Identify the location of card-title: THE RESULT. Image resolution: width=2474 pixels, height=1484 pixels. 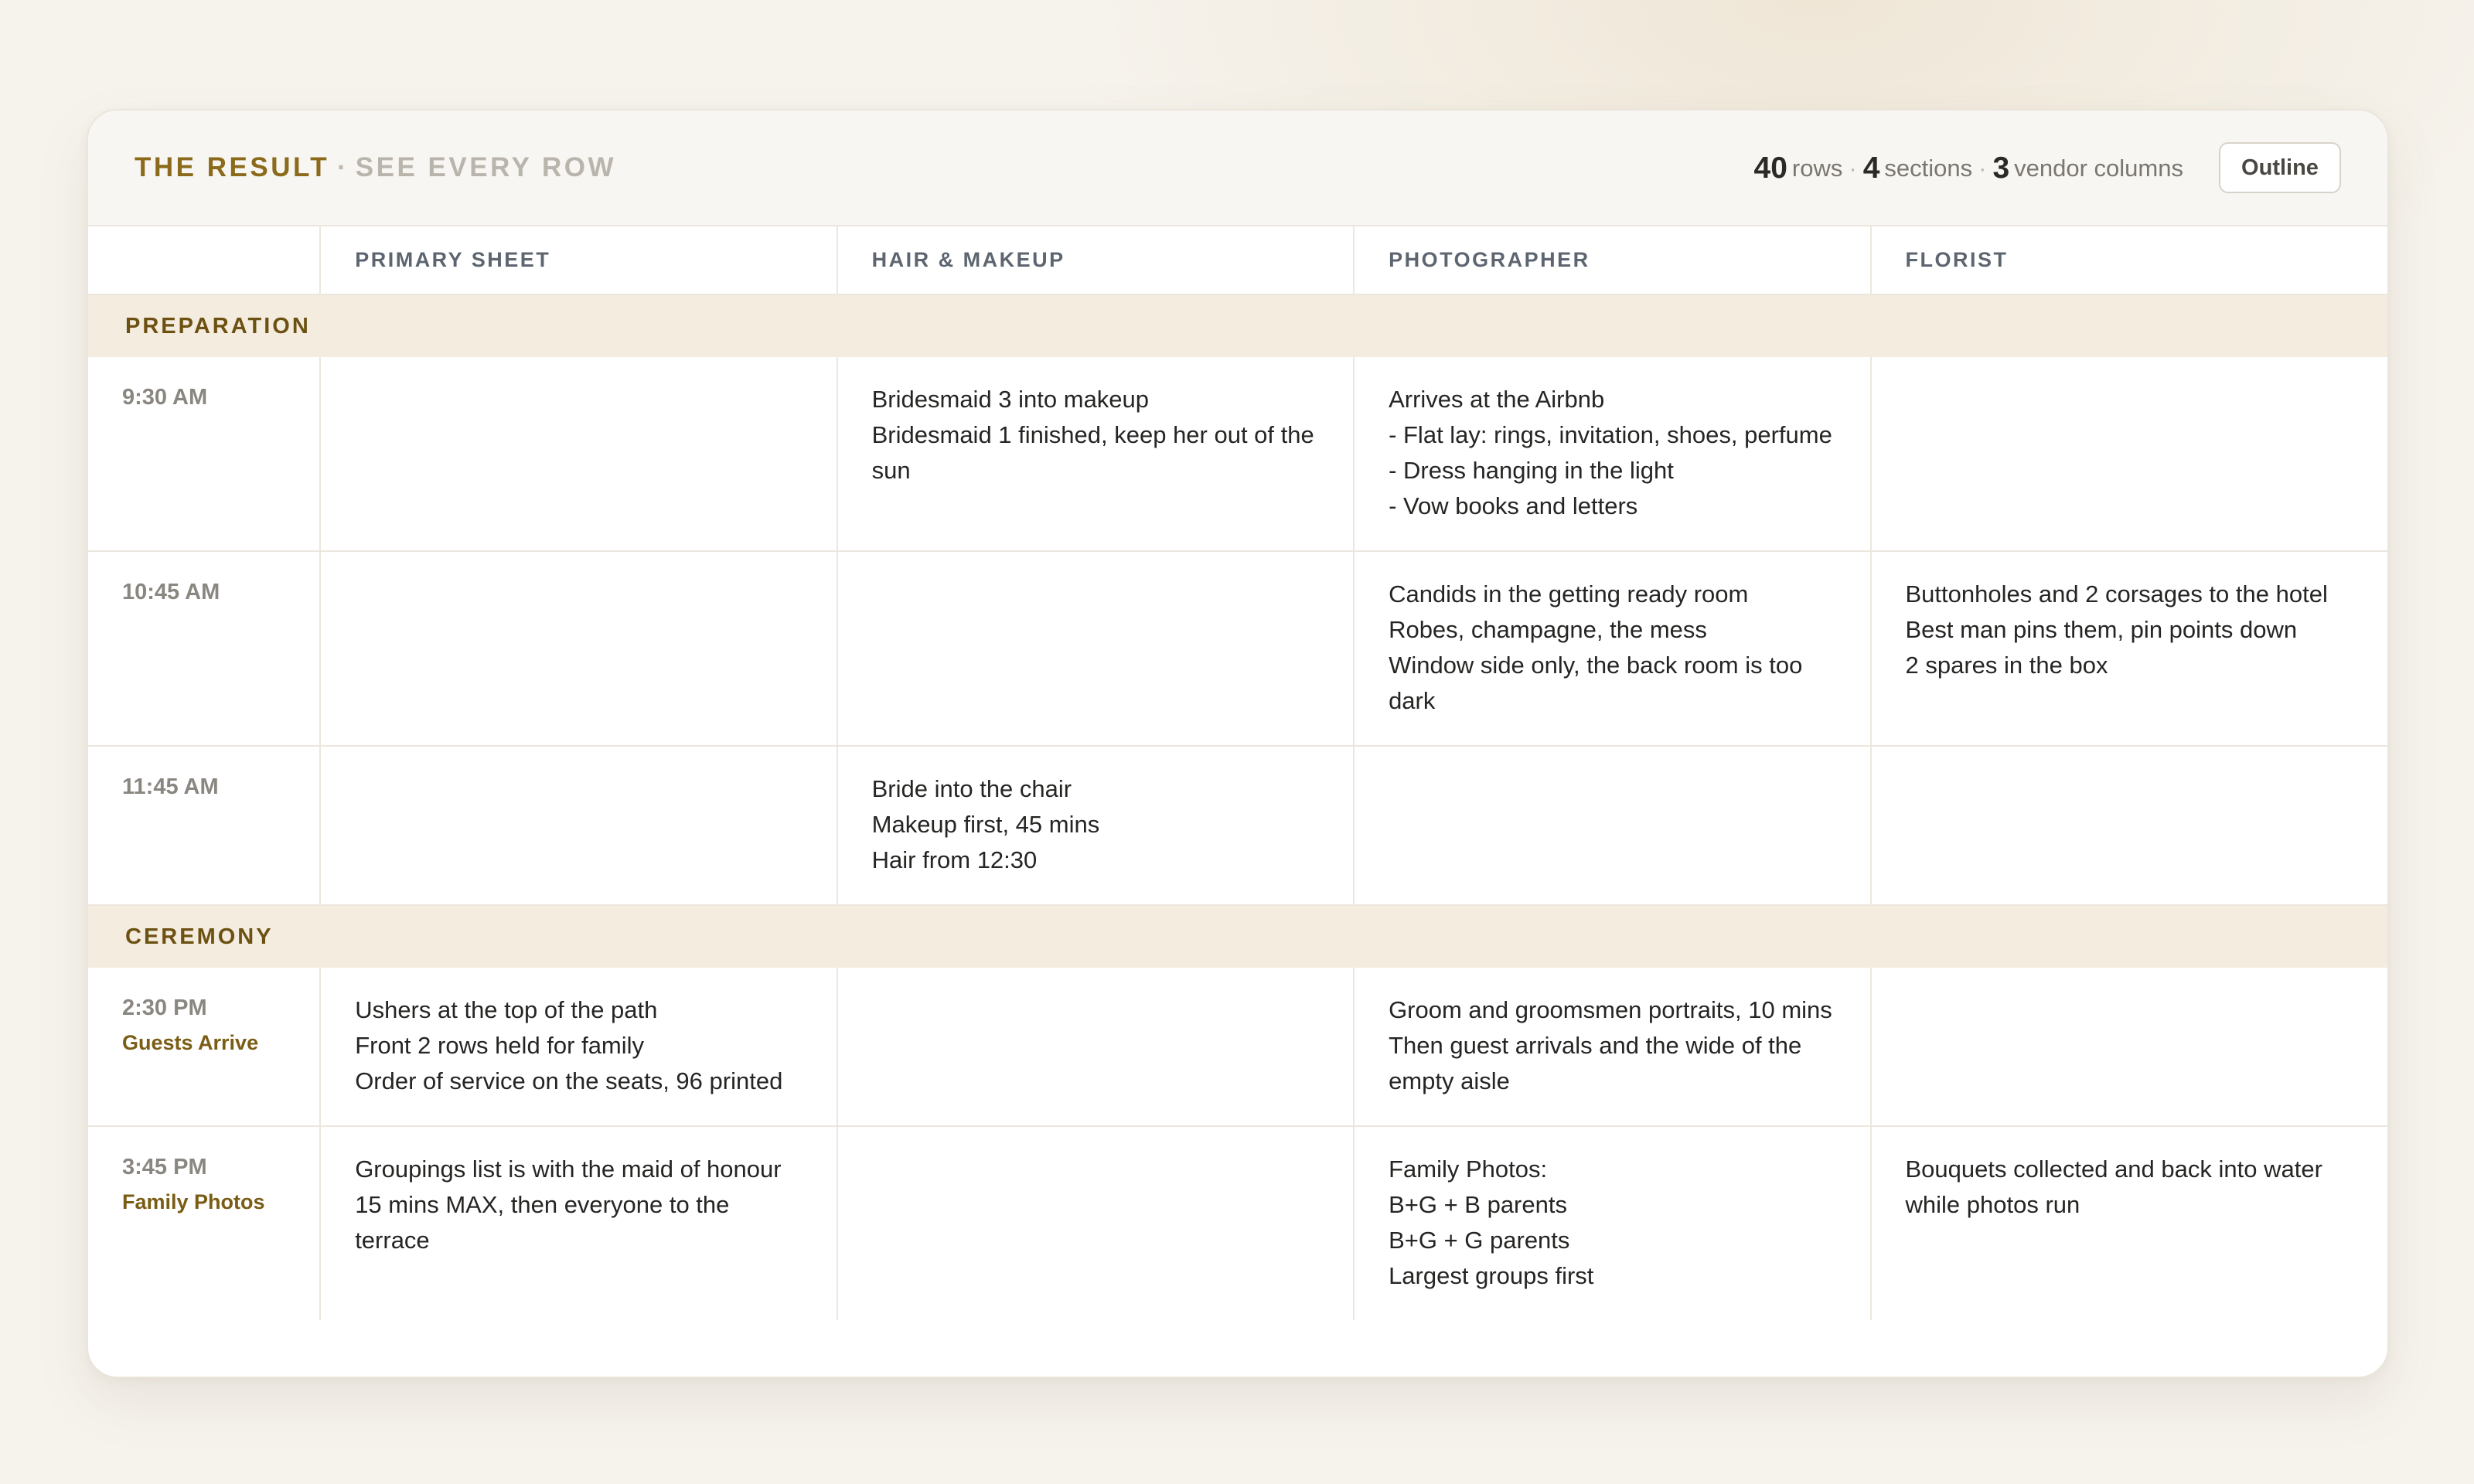
(232, 167).